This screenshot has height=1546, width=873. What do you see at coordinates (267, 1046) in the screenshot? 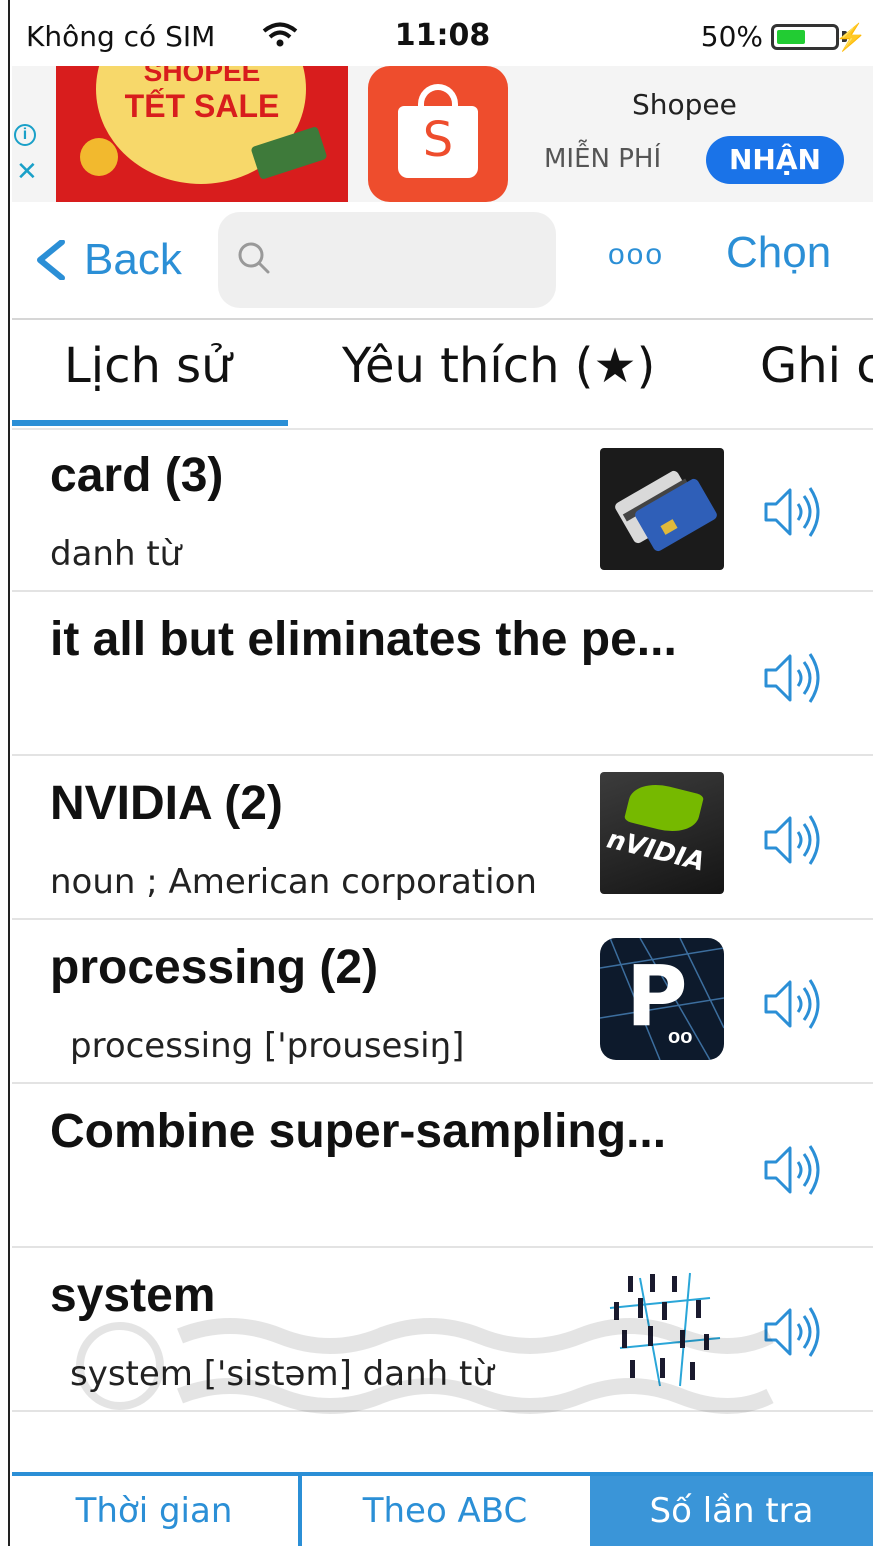
I see `item-subtitle: processing ['prousesiŋ]` at bounding box center [267, 1046].